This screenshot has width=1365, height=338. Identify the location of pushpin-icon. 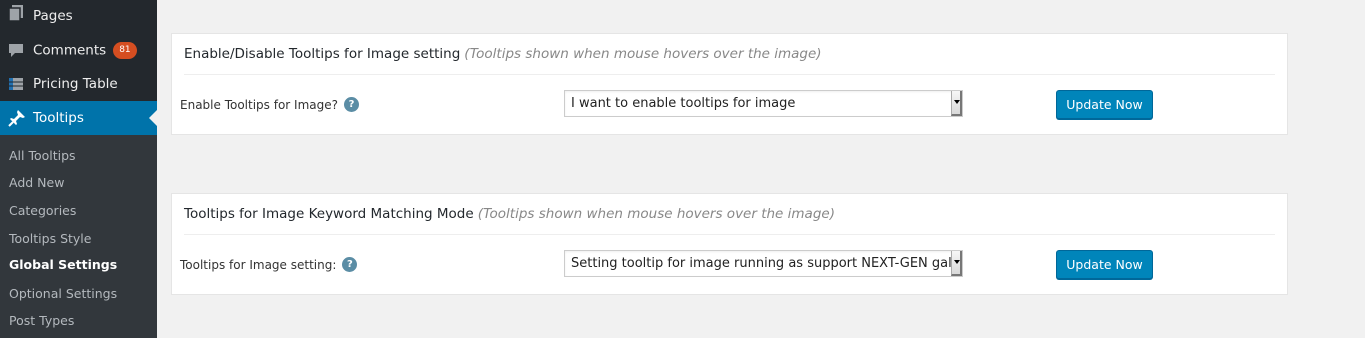
(16, 118).